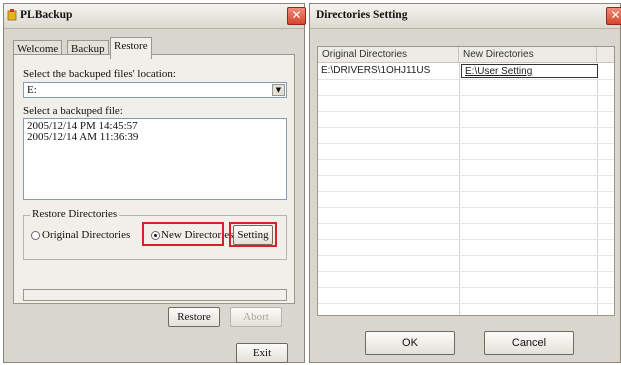  What do you see at coordinates (155, 16) in the screenshot?
I see `plbackup-titlebar: PLBackup ✕` at bounding box center [155, 16].